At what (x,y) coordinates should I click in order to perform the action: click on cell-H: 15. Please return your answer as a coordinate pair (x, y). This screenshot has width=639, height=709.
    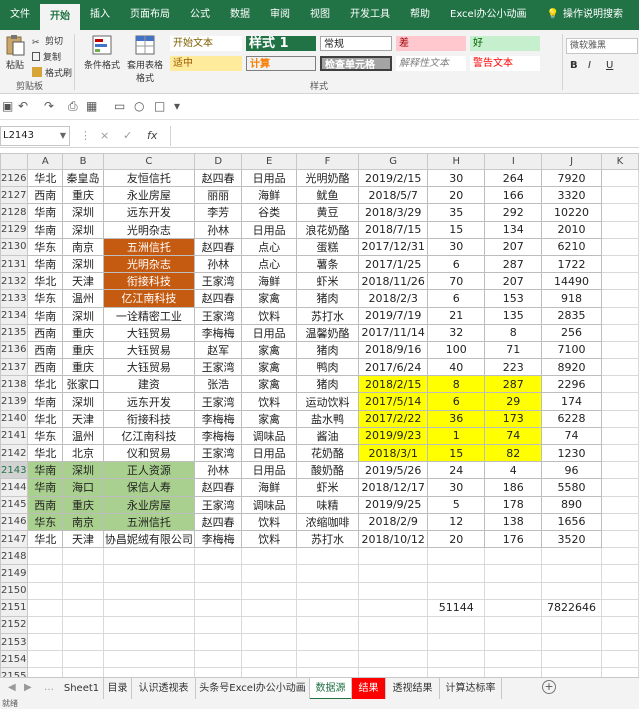
    Looking at the image, I should click on (456, 229).